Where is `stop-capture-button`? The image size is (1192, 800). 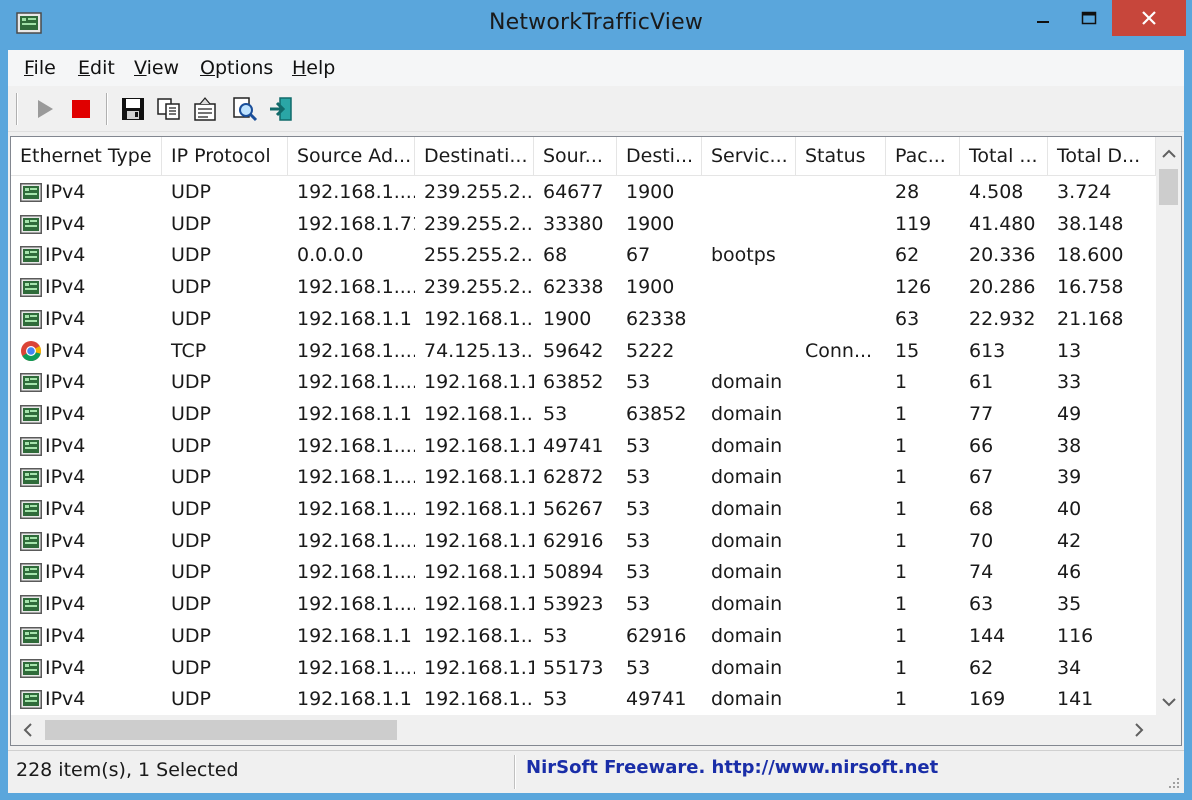 stop-capture-button is located at coordinates (81, 109).